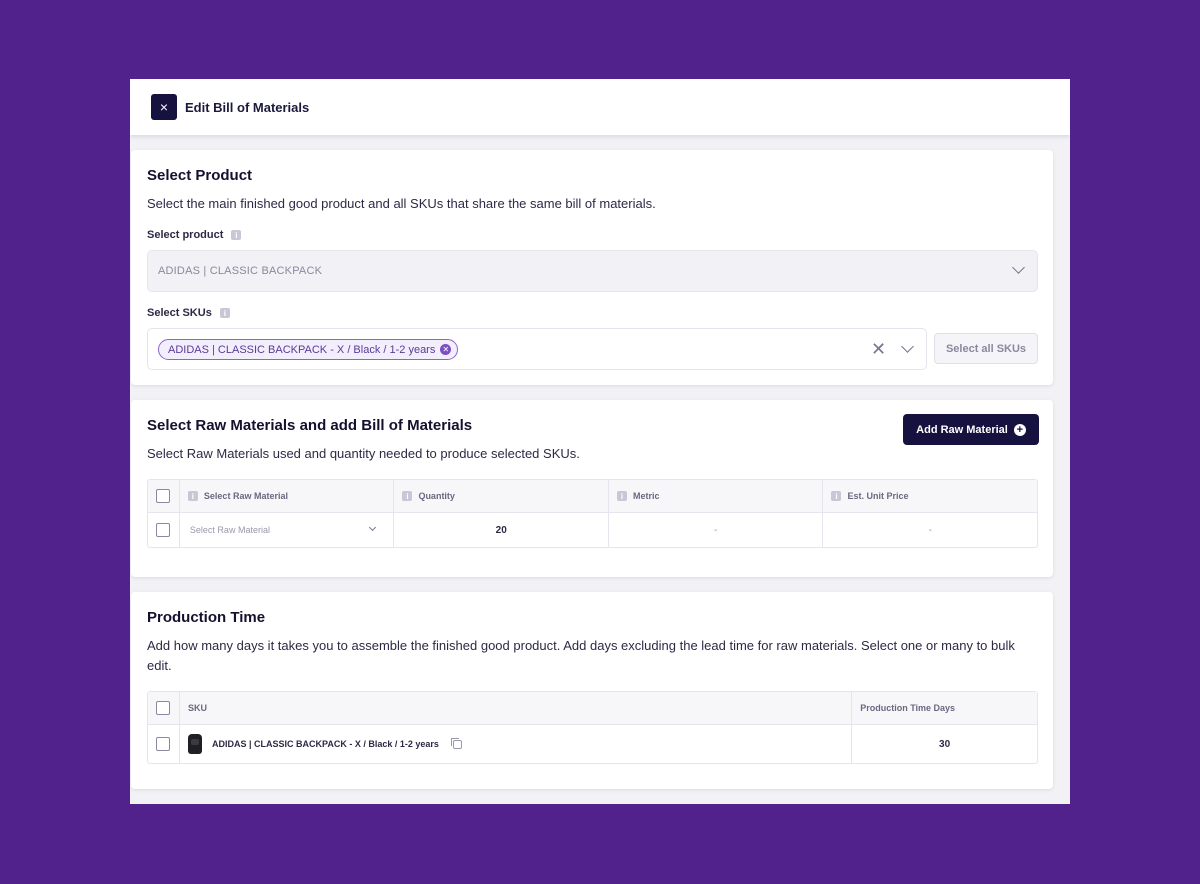 The width and height of the screenshot is (1200, 884). Describe the element at coordinates (878, 349) in the screenshot. I see `clear-icon: ✕` at that location.